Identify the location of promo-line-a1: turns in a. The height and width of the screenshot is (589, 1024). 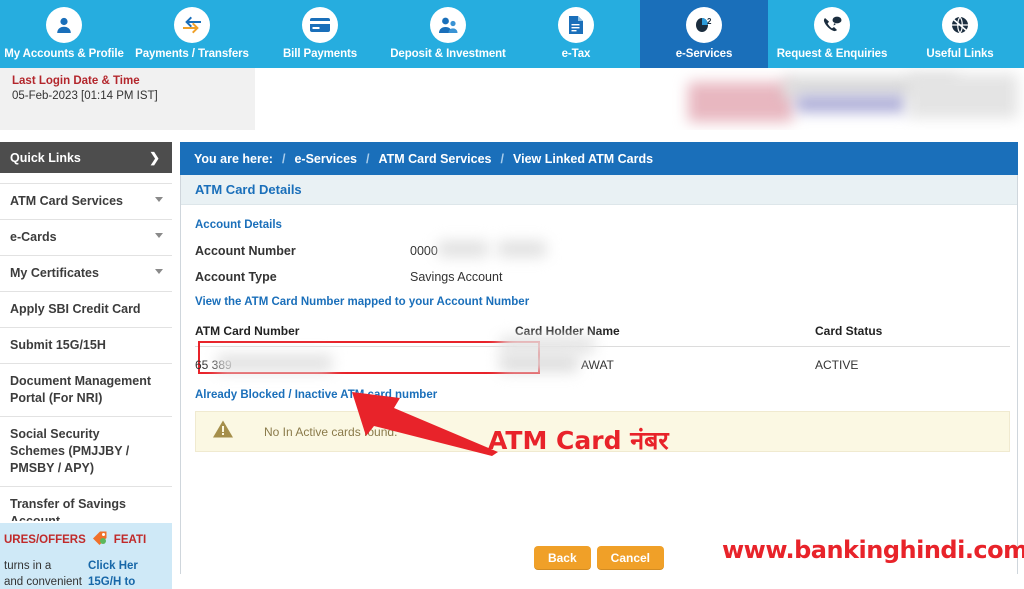
(28, 566).